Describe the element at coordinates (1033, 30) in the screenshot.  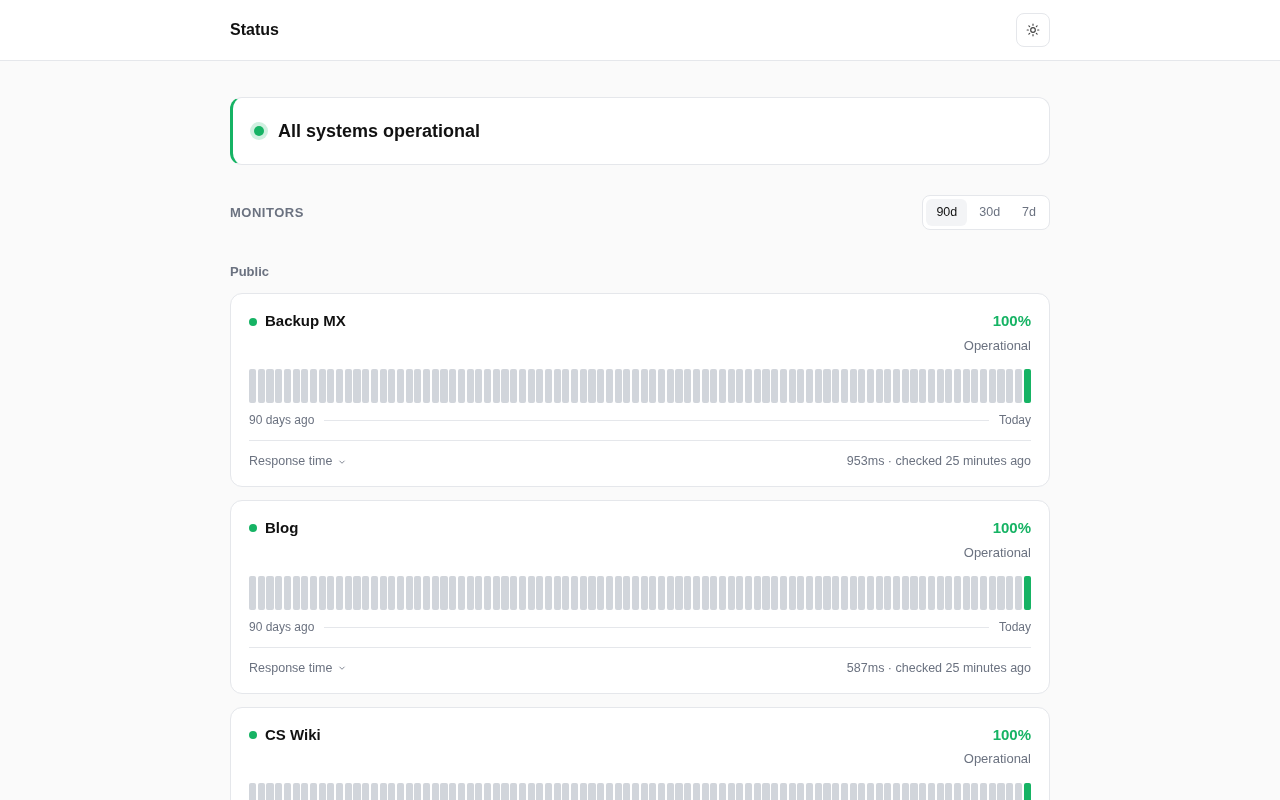
I see `theme-toggle-button` at that location.